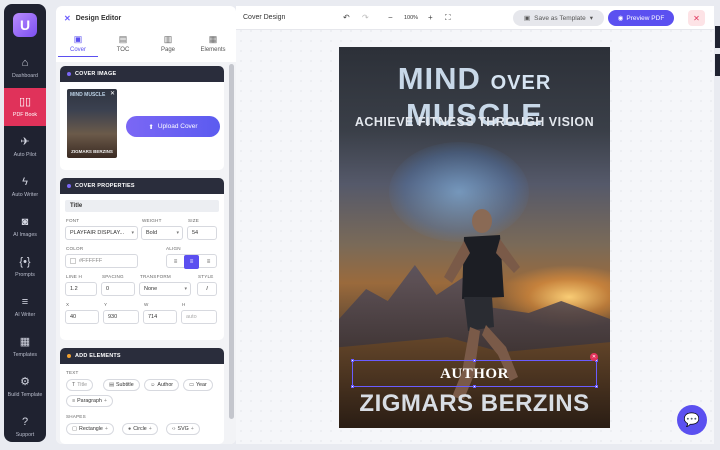 Image resolution: width=720 pixels, height=450 pixels. Describe the element at coordinates (74, 276) in the screenshot. I see `line-height-label: LINE H` at that location.